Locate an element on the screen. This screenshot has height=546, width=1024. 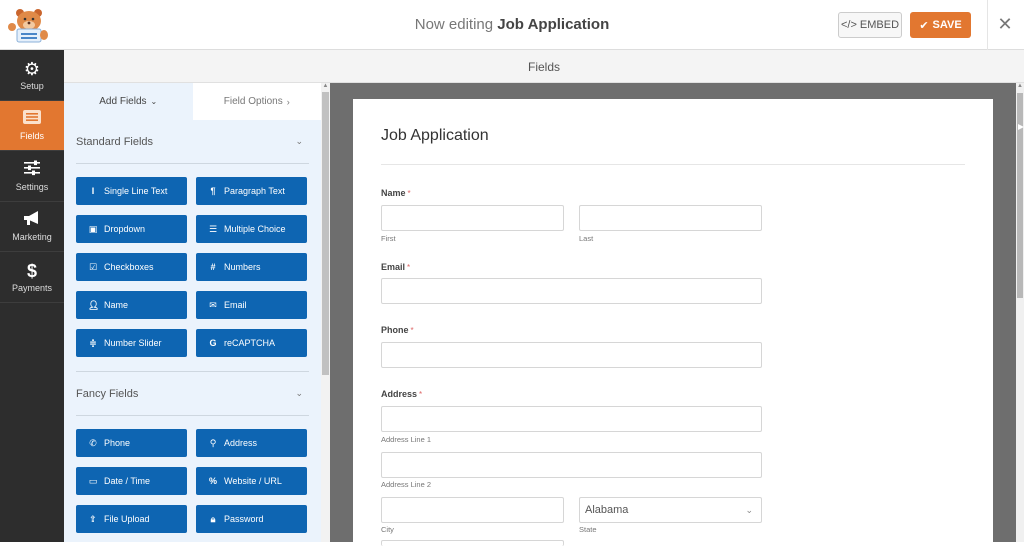
dropdown-icon: ▣ is located at coordinates (93, 228).